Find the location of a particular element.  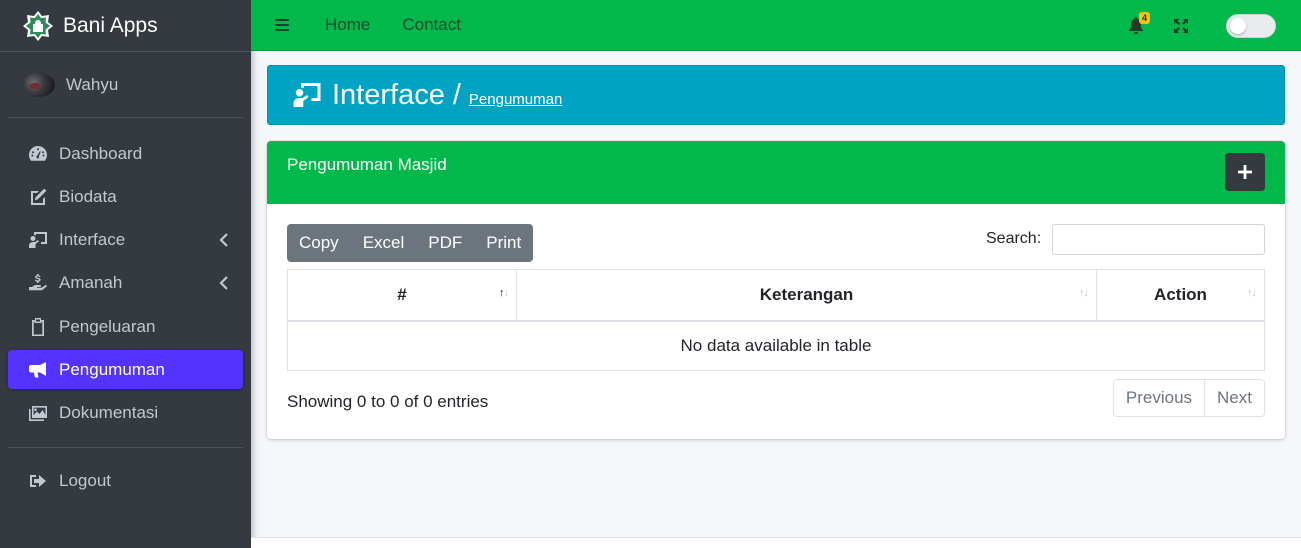

sort-ascending-icon: ↑↓ is located at coordinates (504, 293).